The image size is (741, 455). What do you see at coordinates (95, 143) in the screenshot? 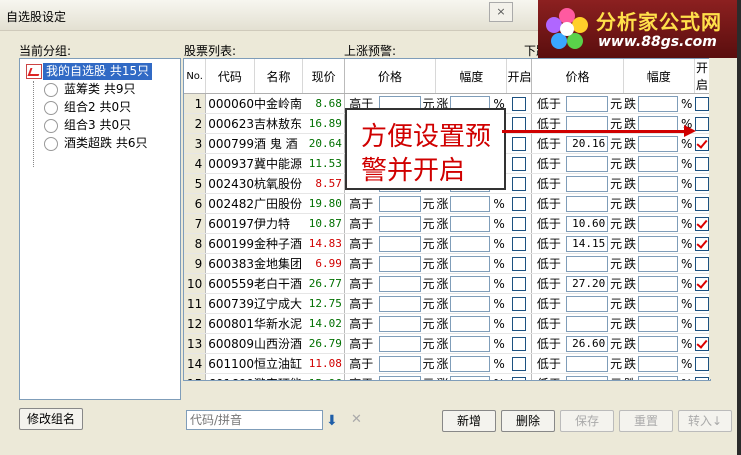
I see `tree-item-group-4: 酒类超跌 共6只` at bounding box center [95, 143].